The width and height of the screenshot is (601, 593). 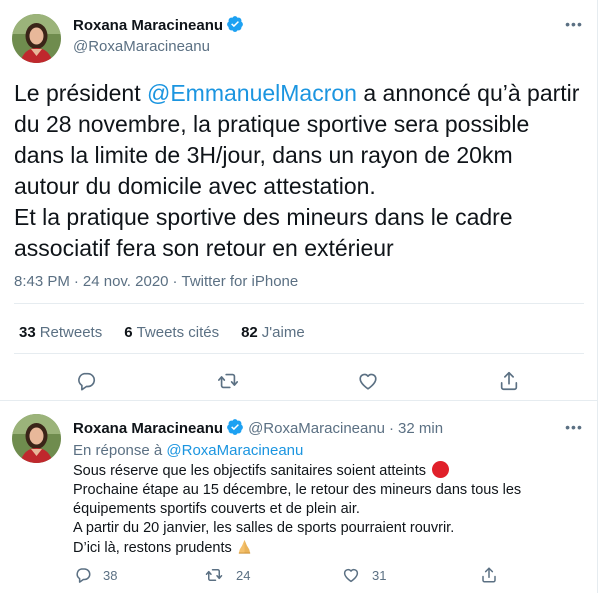 What do you see at coordinates (110, 575) in the screenshot?
I see `reply-count: 38` at bounding box center [110, 575].